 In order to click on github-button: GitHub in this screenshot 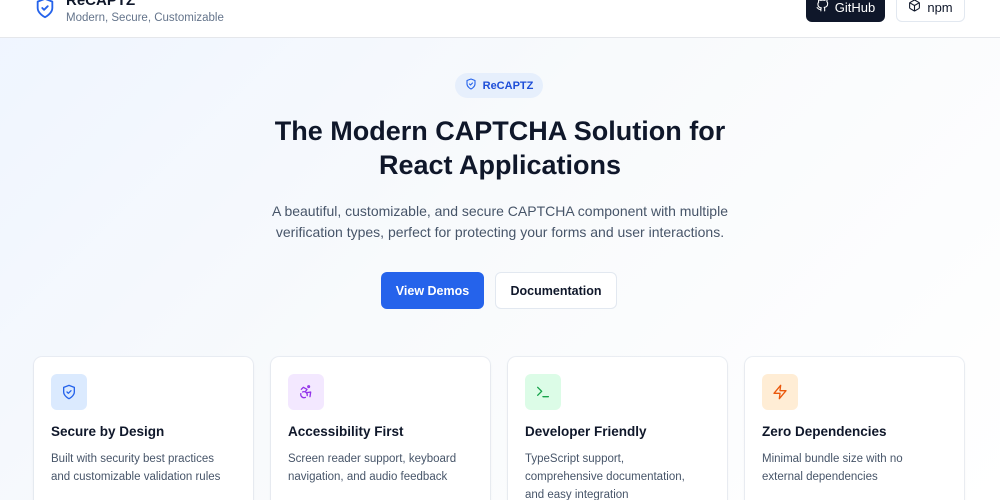, I will do `click(845, 11)`.